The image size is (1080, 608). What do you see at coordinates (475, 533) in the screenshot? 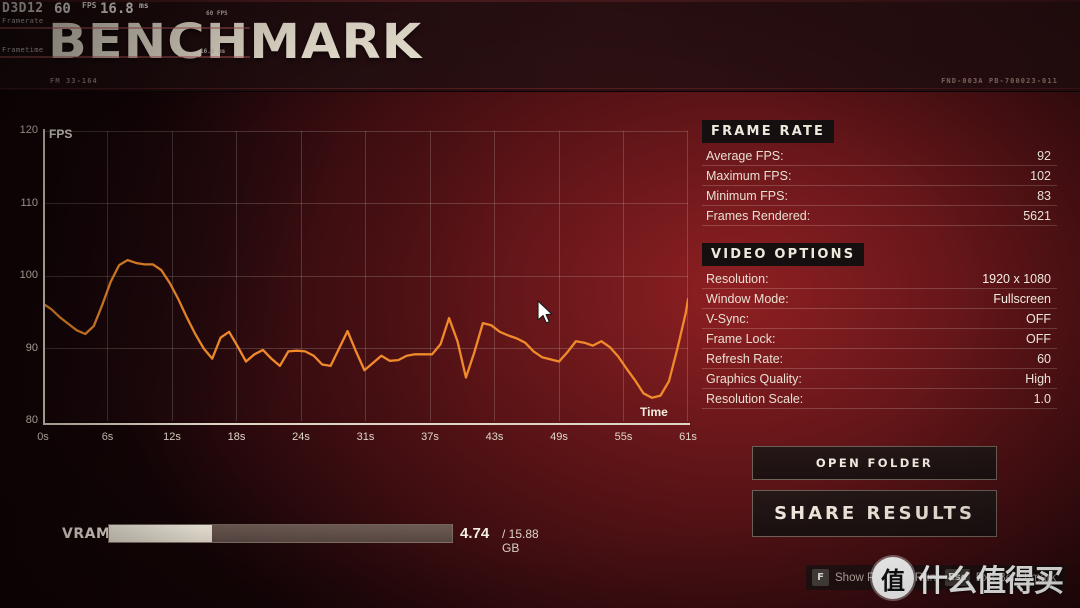
I see `vram-used-value: 4.74` at bounding box center [475, 533].